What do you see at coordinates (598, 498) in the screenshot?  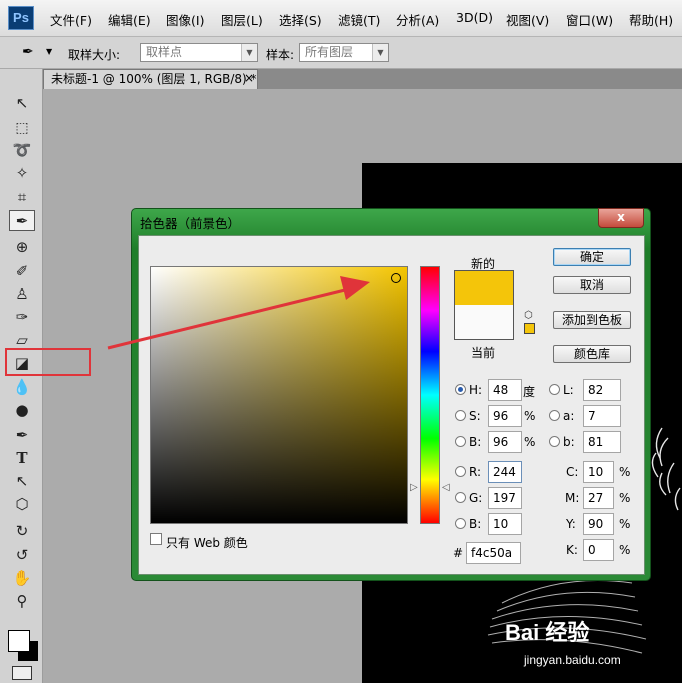 I see `magenta-field: 27` at bounding box center [598, 498].